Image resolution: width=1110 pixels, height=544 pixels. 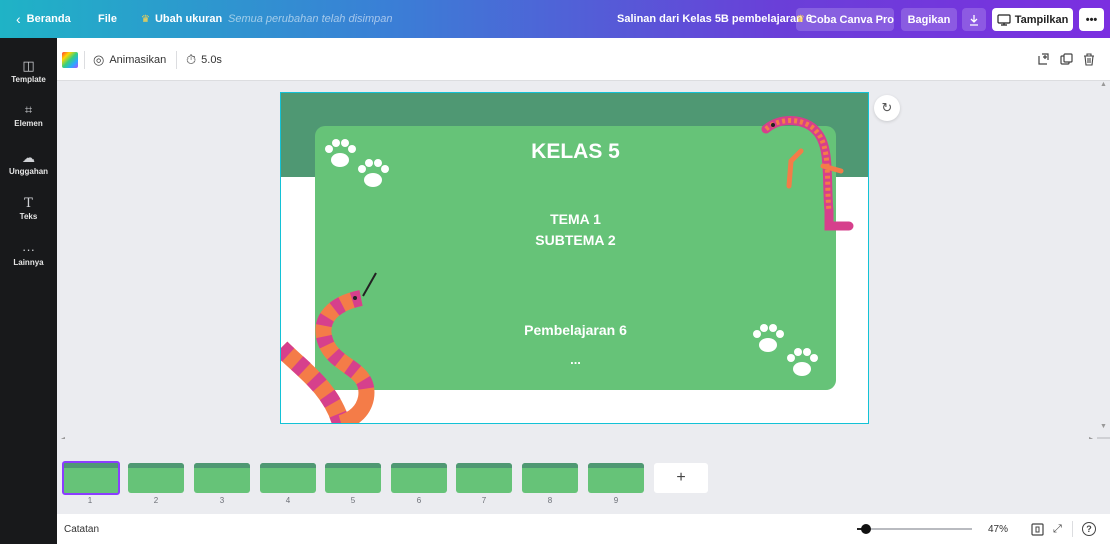 I want to click on sidebar-item-text: T Teks, so click(x=28, y=208).